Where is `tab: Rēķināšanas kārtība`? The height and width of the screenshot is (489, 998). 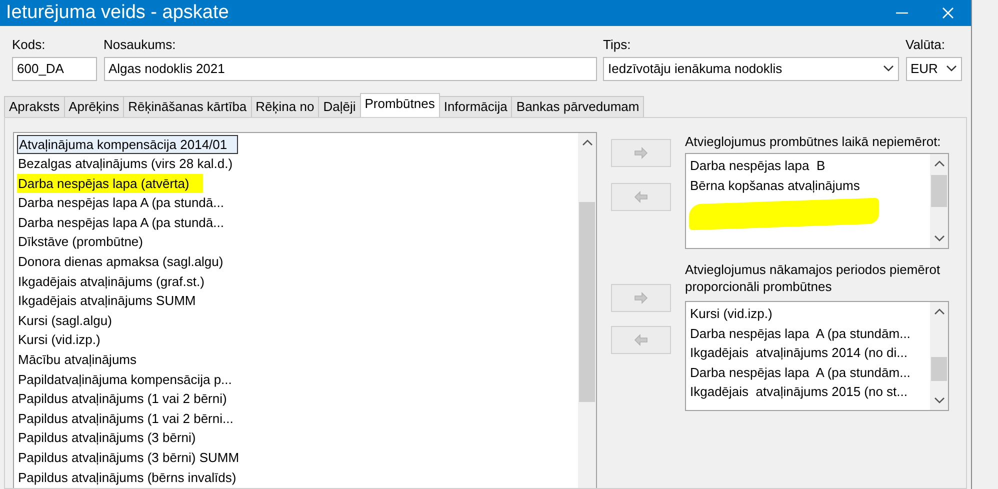 tab: Rēķināšanas kārtība is located at coordinates (187, 106).